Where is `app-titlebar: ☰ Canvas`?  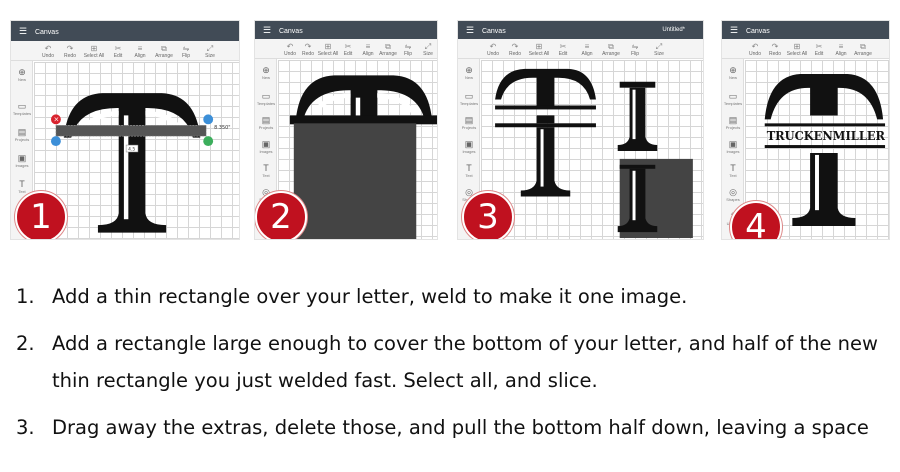 app-titlebar: ☰ Canvas is located at coordinates (125, 31).